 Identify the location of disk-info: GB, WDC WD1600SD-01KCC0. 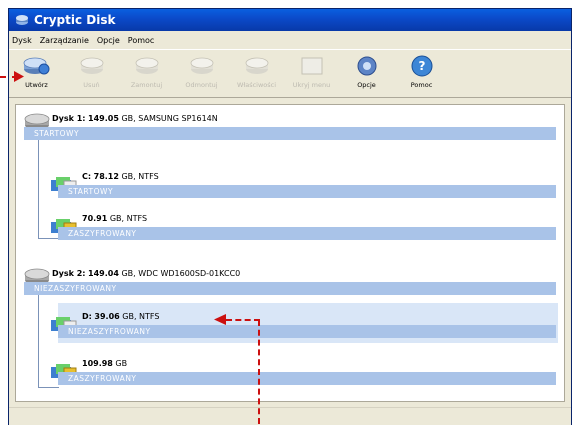
(181, 273).